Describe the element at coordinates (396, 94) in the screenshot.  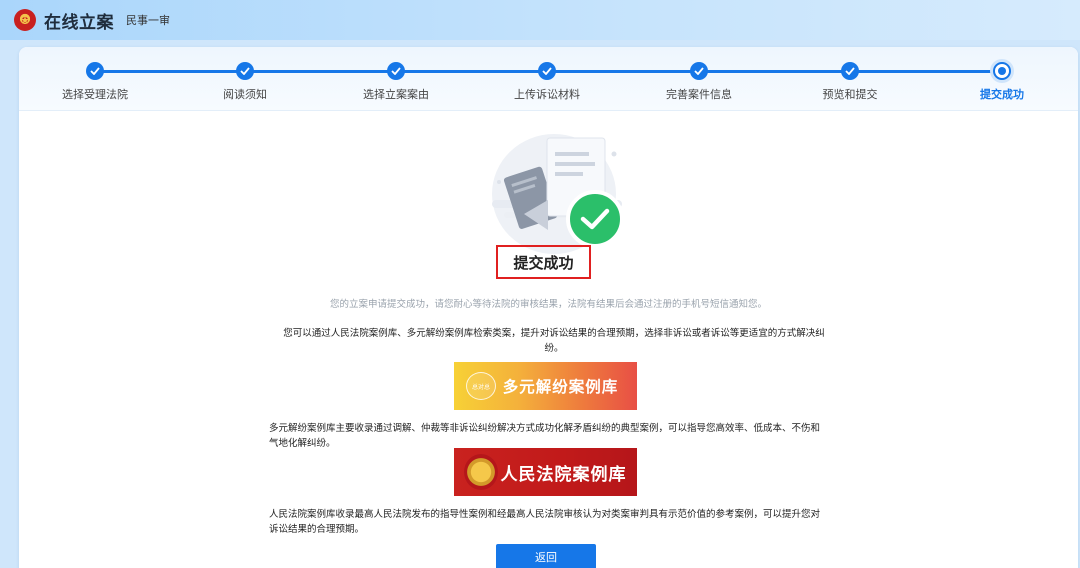
I see `step-label: 选择立案案由` at that location.